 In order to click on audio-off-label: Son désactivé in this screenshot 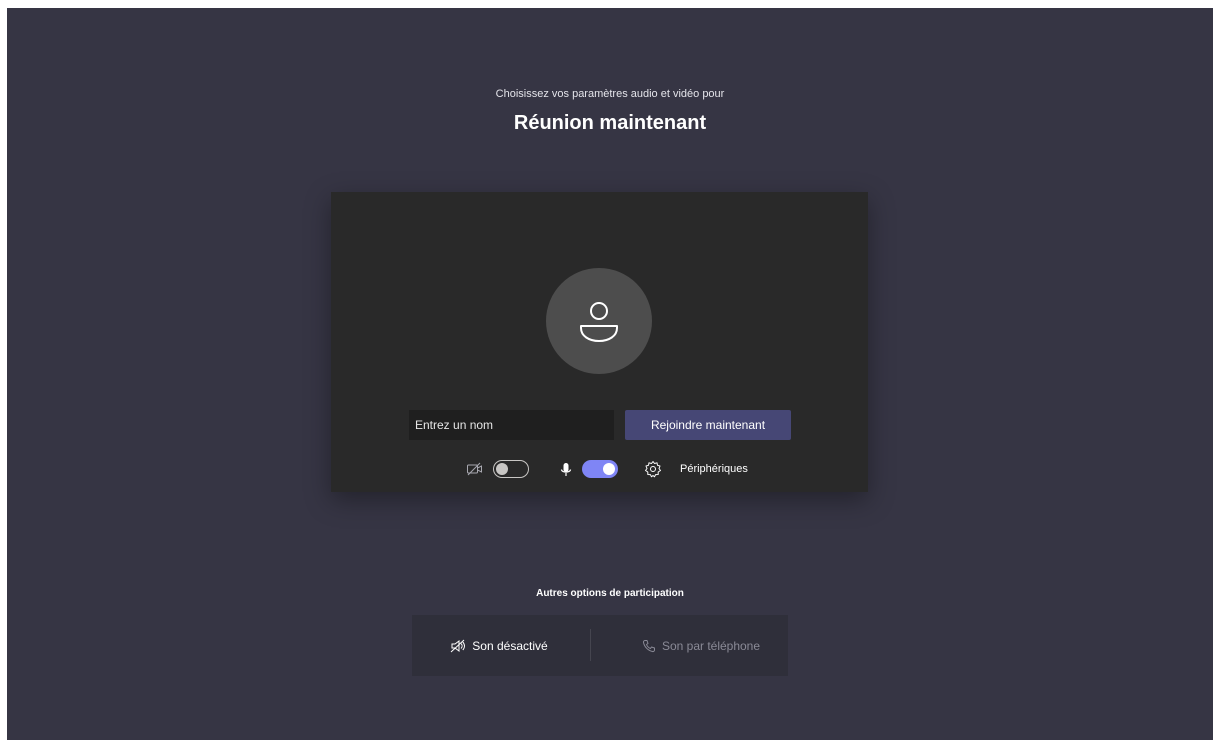, I will do `click(510, 645)`.